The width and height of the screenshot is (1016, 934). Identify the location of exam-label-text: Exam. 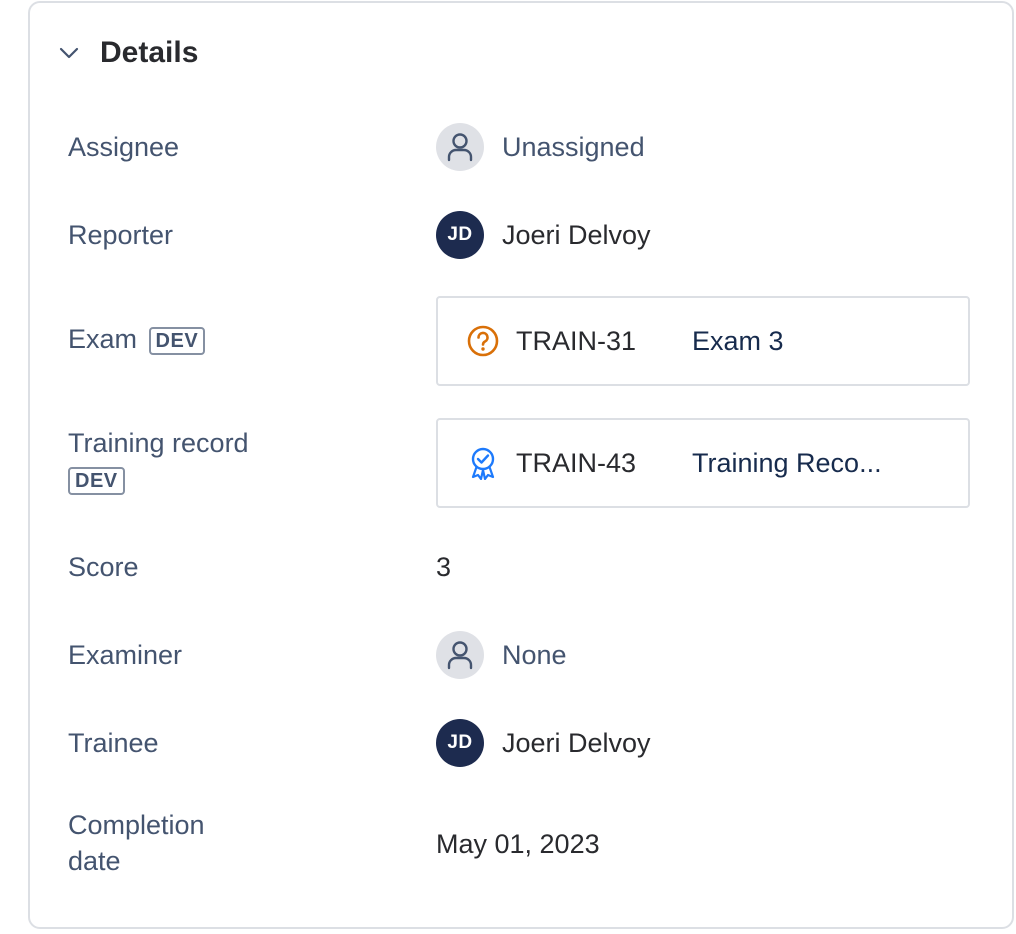
(103, 339).